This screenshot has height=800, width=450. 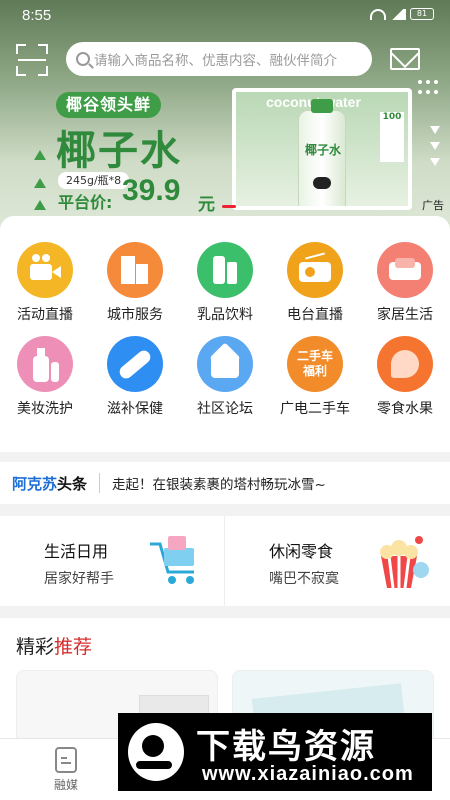 I want to click on category-label: 电台直播, so click(x=315, y=315).